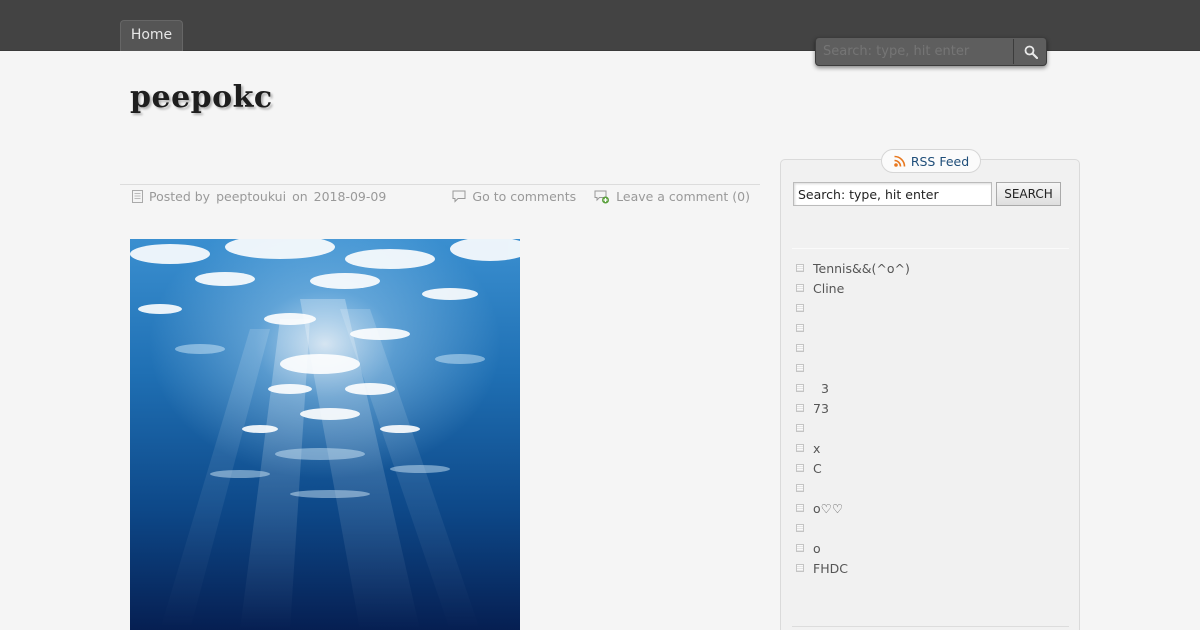 The width and height of the screenshot is (1200, 630). Describe the element at coordinates (1028, 194) in the screenshot. I see `sidebar-search-button: SEARCH` at that location.